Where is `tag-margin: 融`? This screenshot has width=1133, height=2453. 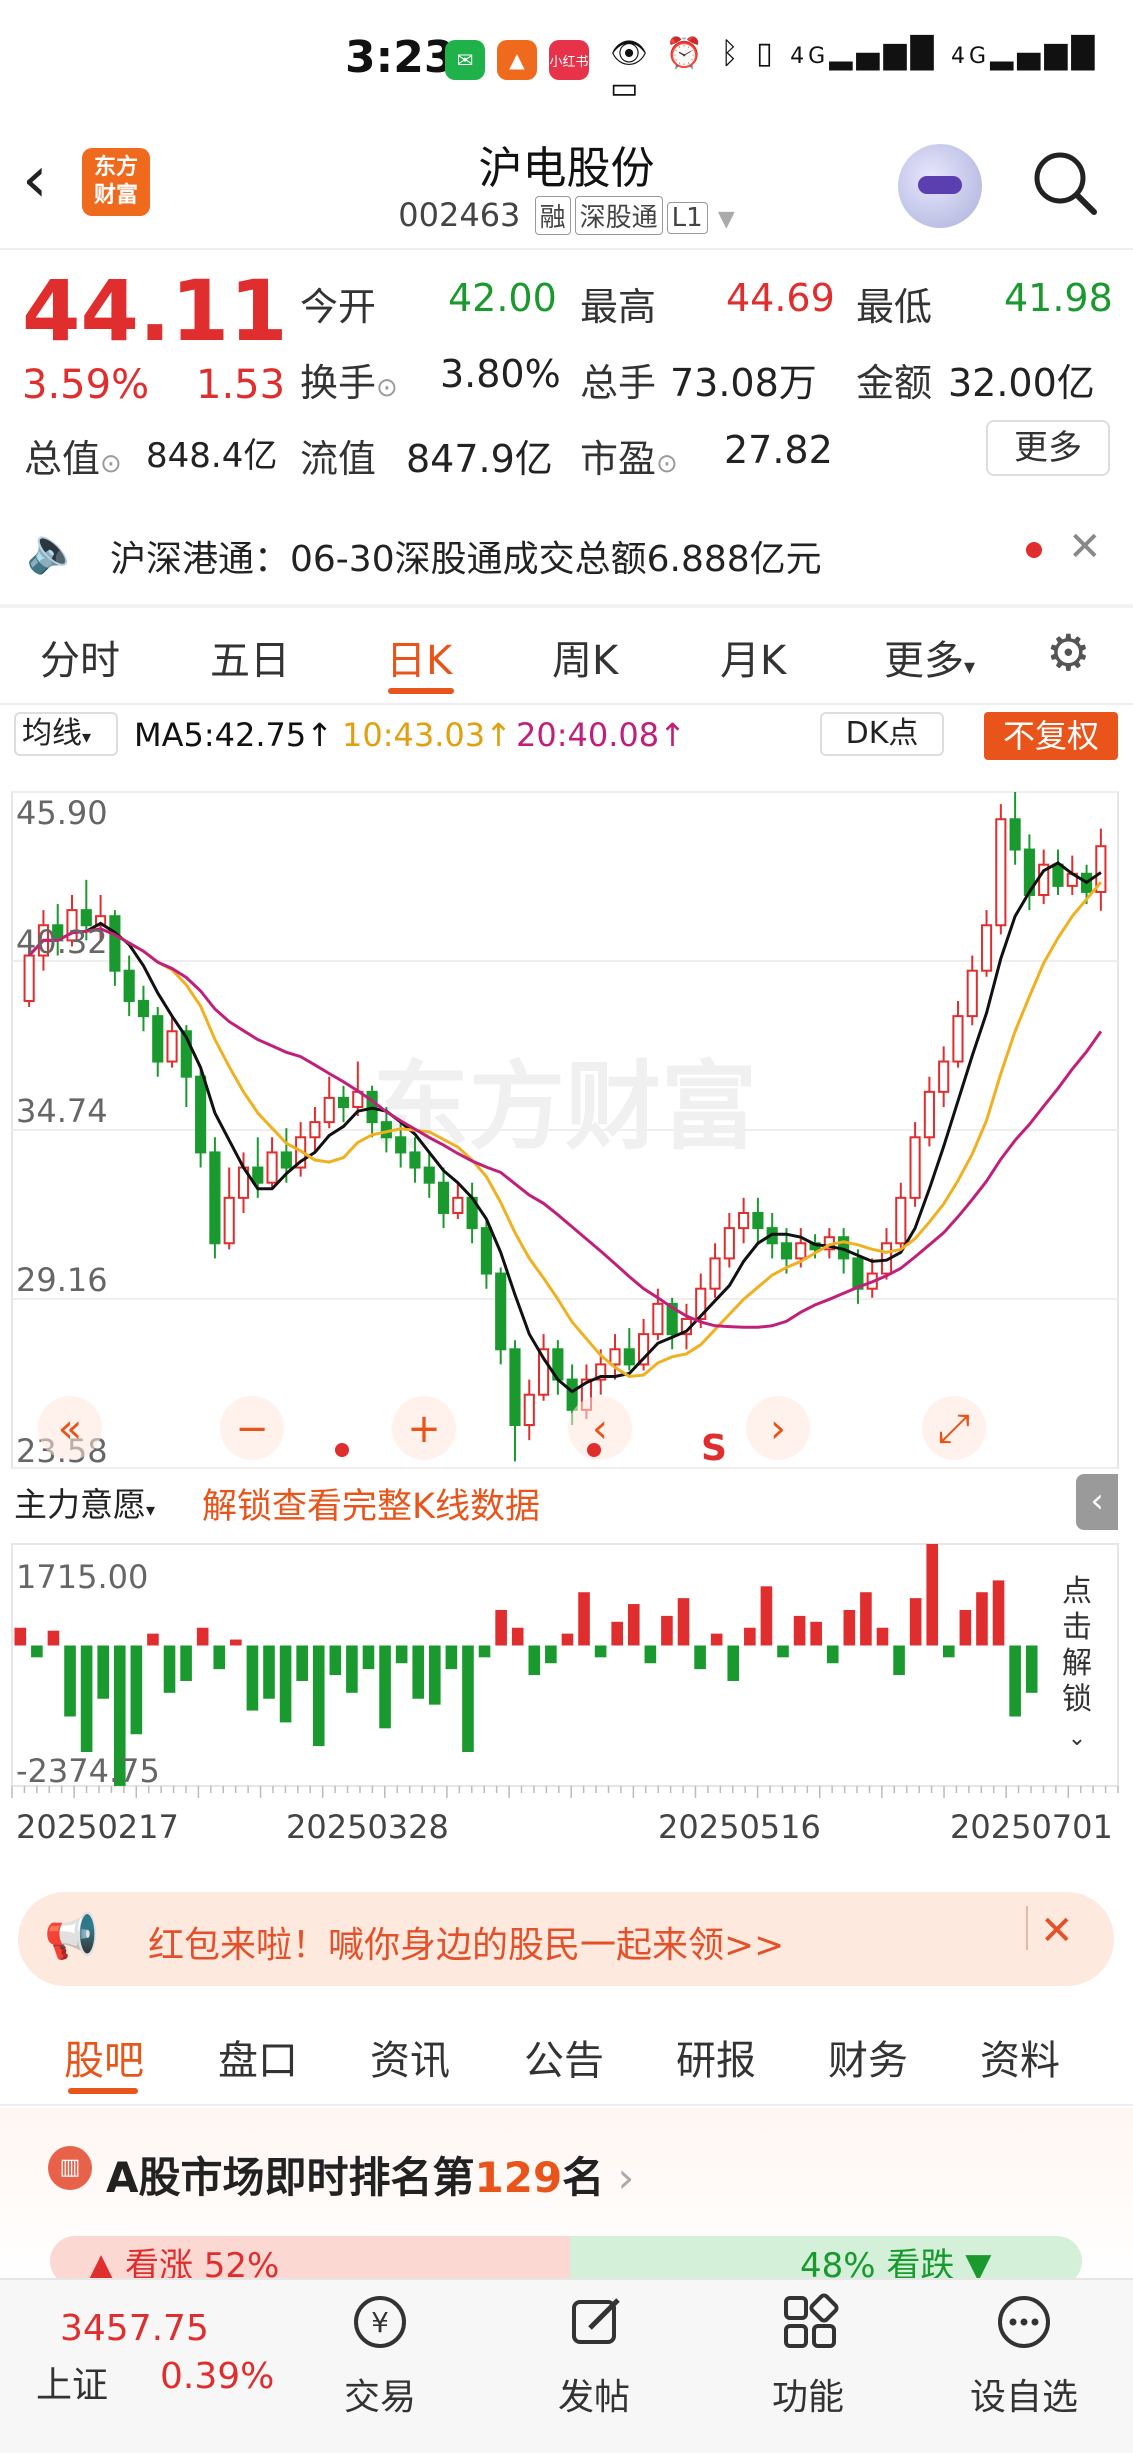
tag-margin: 融 is located at coordinates (552, 215).